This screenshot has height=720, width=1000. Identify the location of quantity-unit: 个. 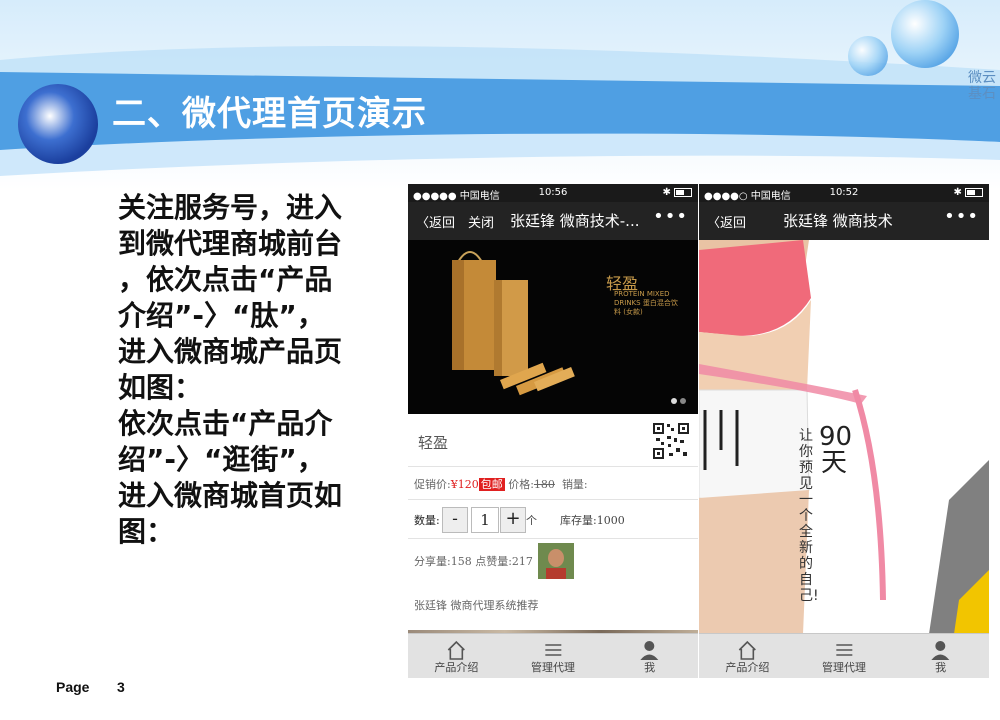
(531, 520).